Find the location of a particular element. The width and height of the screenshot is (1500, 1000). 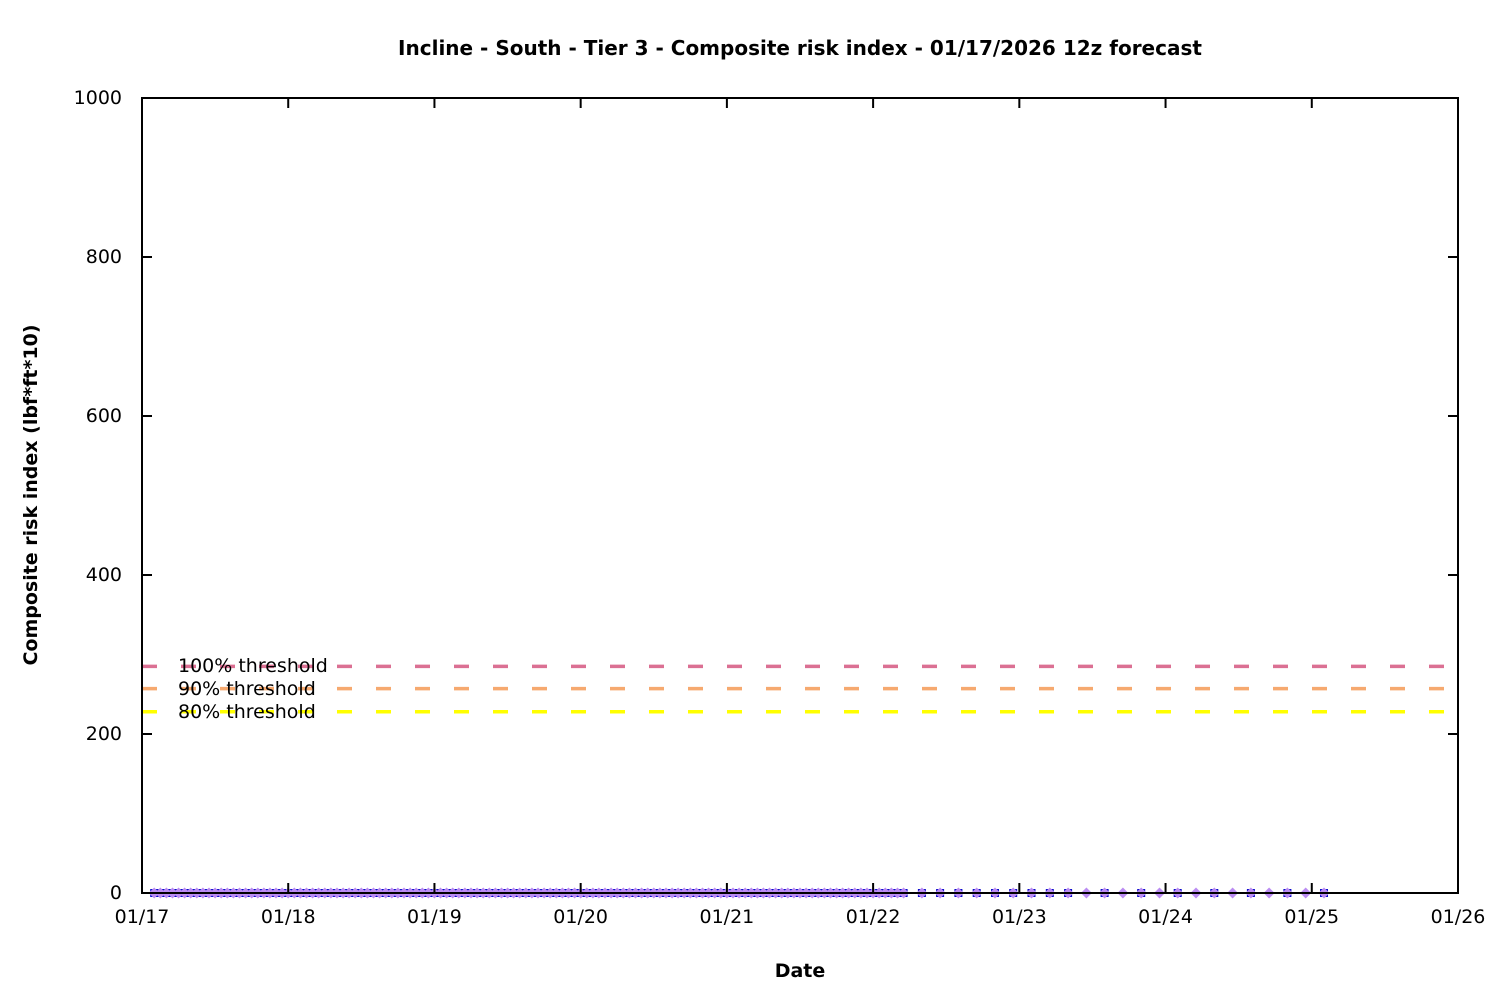

y-tick-label: 200 is located at coordinates (103, 734).